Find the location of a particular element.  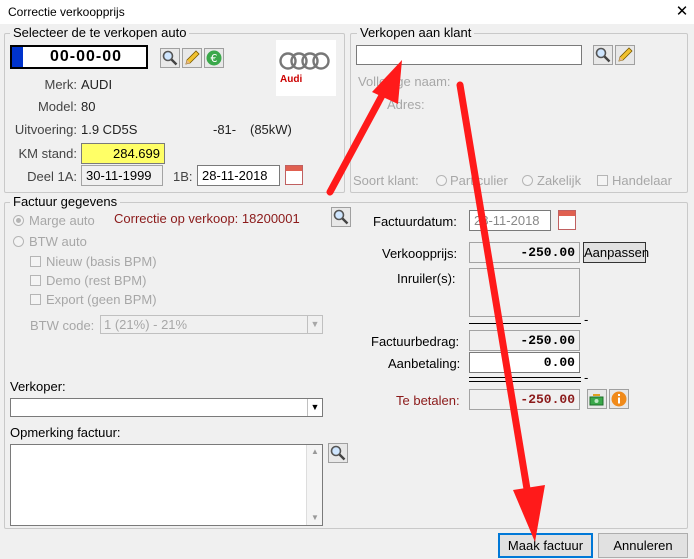

license-plate-input: 00-00-00 is located at coordinates (79, 57).